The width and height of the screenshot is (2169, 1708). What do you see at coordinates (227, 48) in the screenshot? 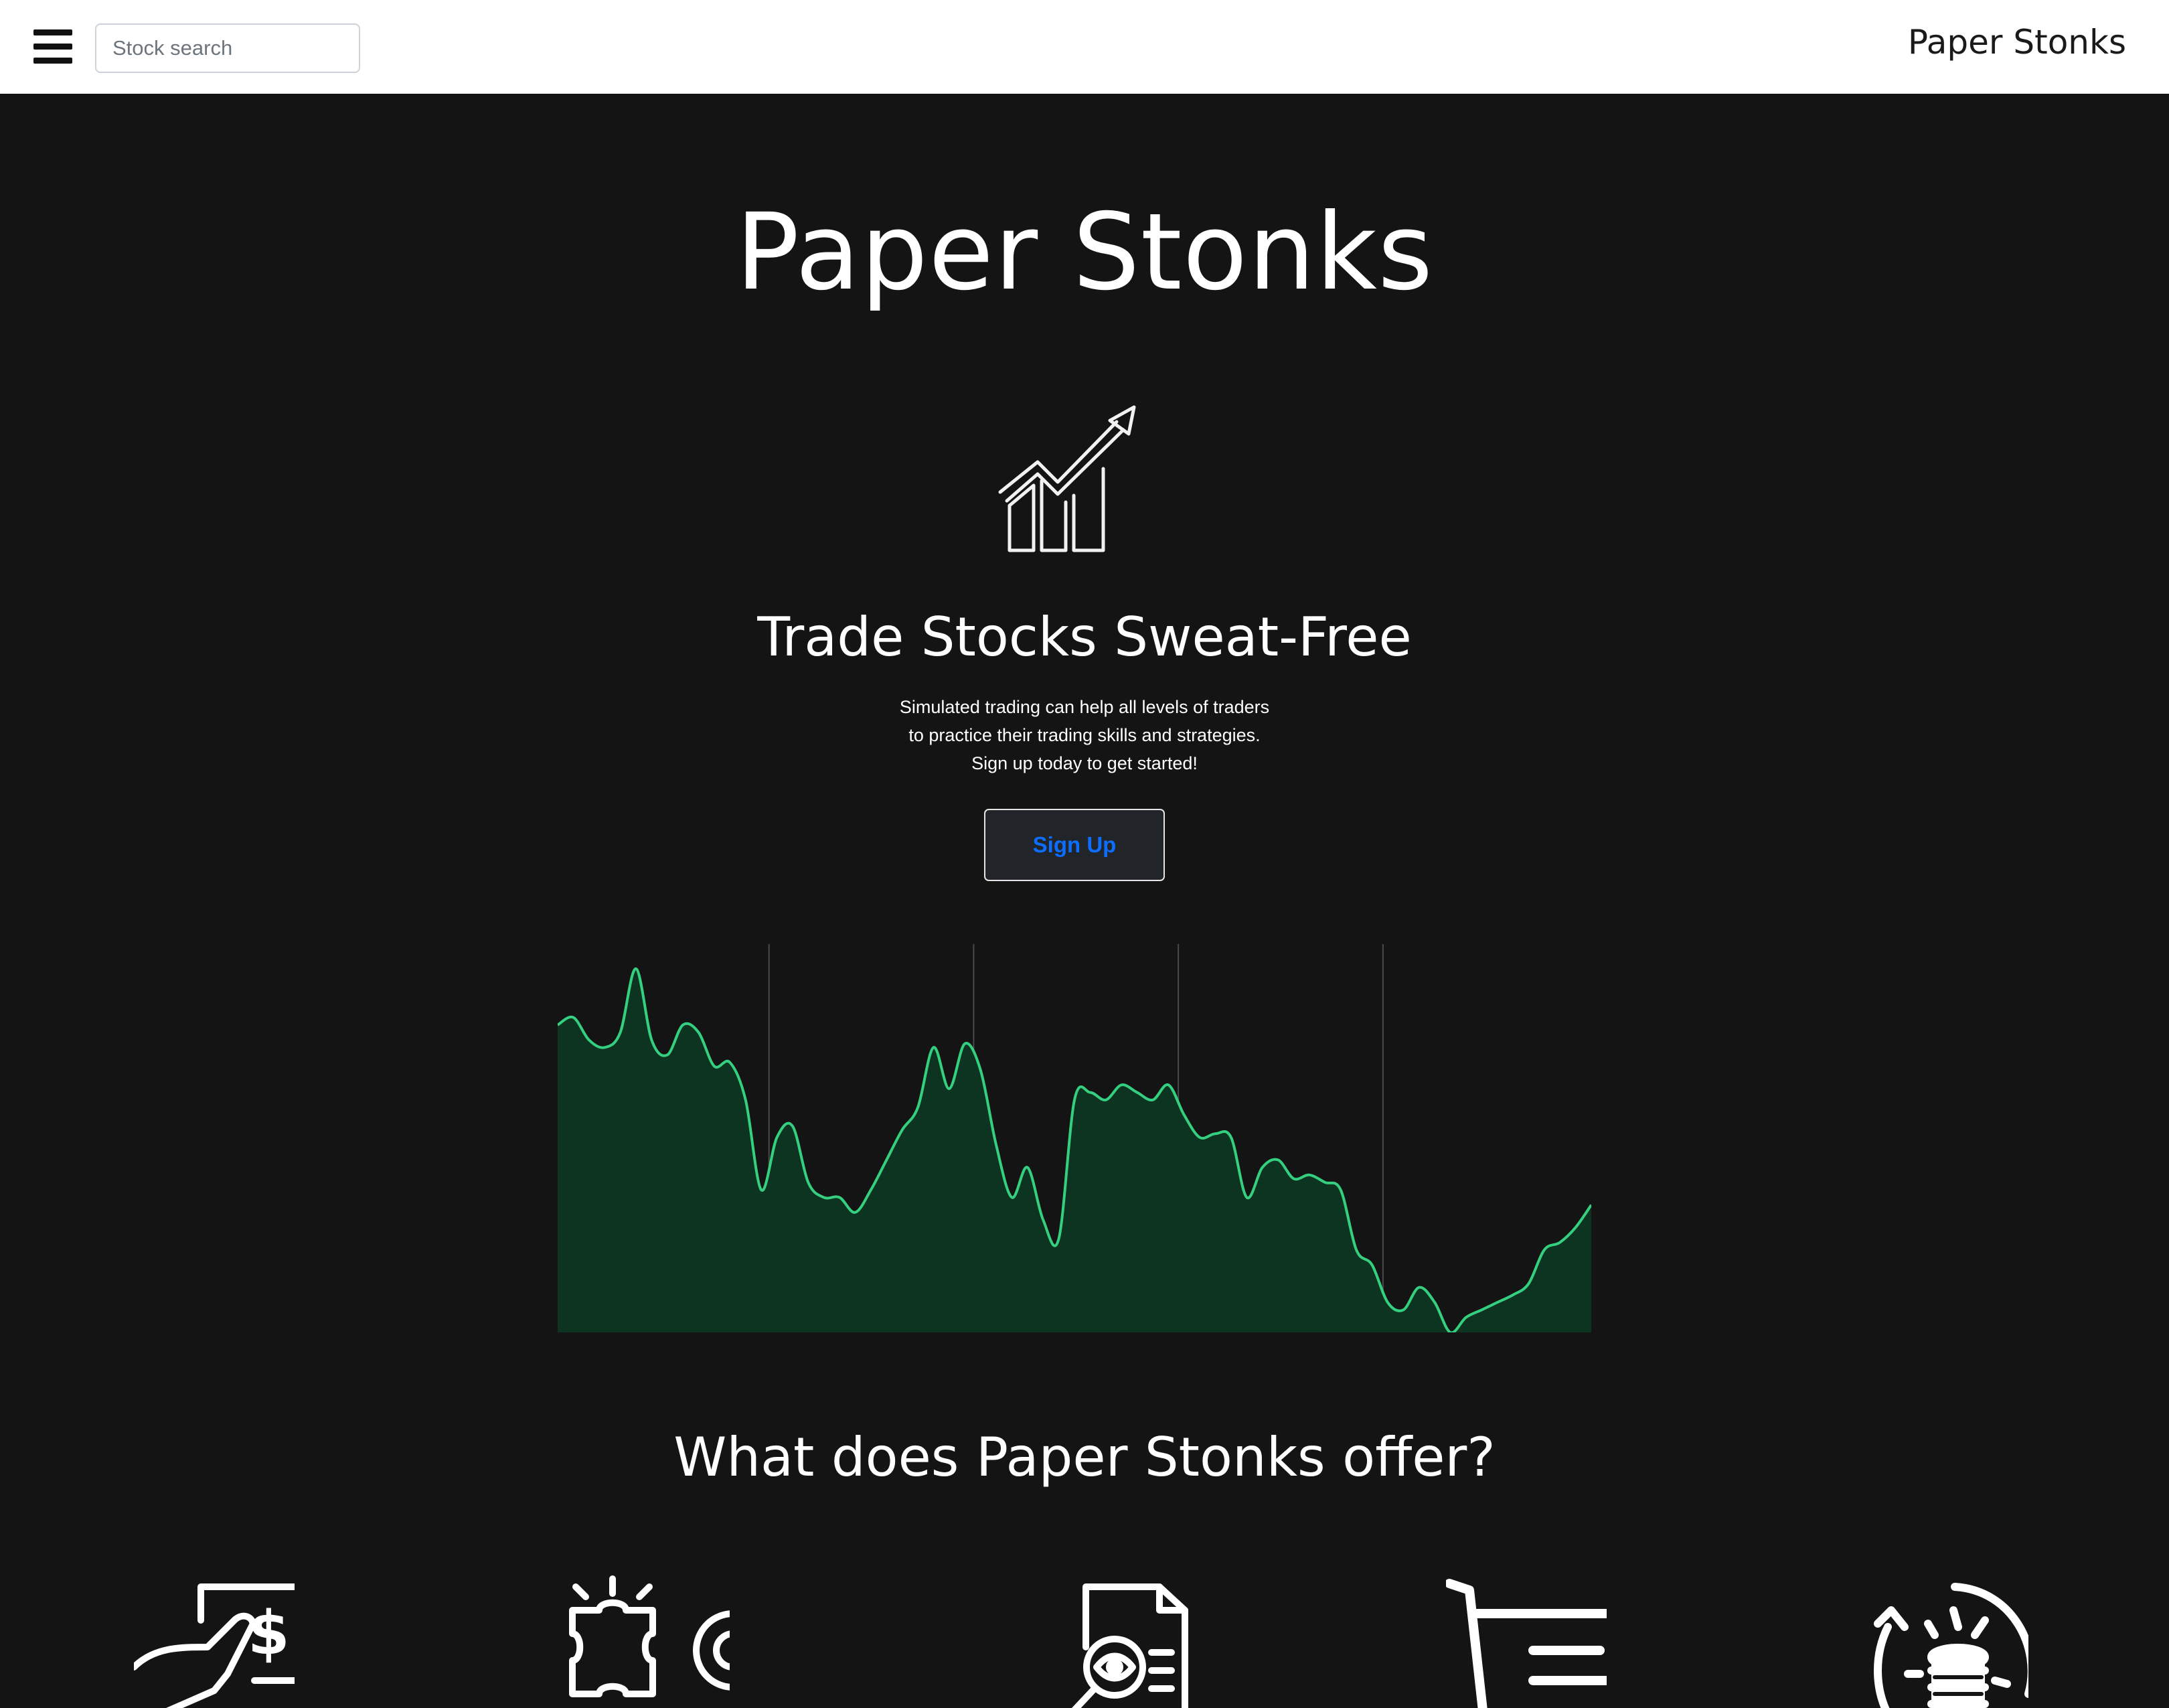
I see `stock-search-input` at bounding box center [227, 48].